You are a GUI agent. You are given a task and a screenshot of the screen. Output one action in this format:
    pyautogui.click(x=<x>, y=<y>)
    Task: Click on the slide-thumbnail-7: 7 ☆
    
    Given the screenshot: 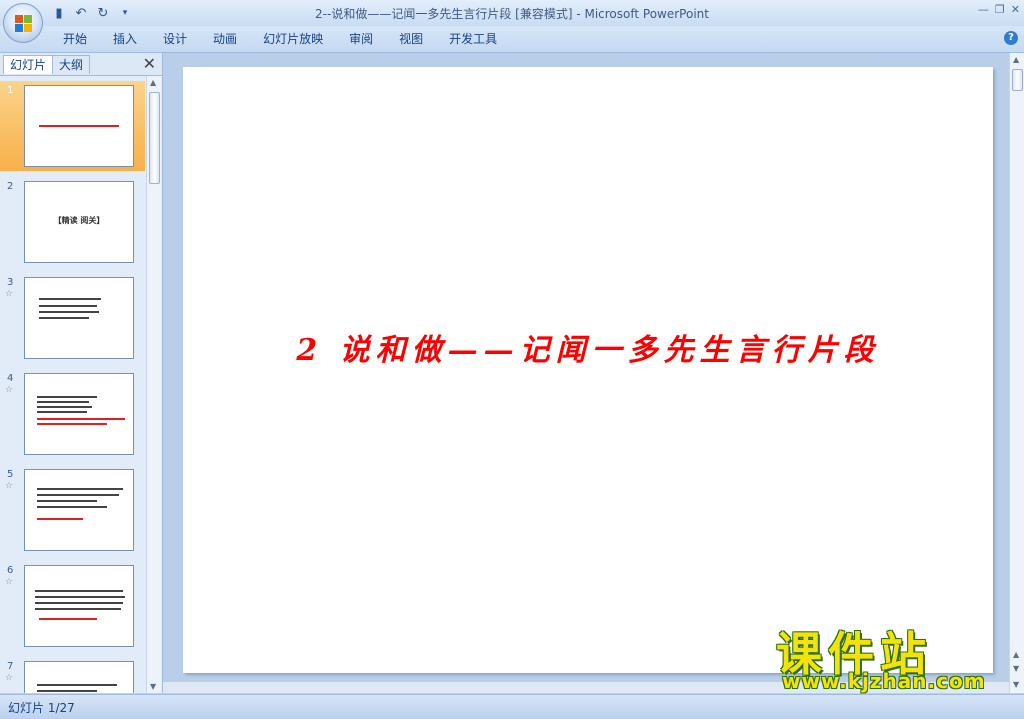 What is the action you would take?
    pyautogui.click(x=72, y=675)
    